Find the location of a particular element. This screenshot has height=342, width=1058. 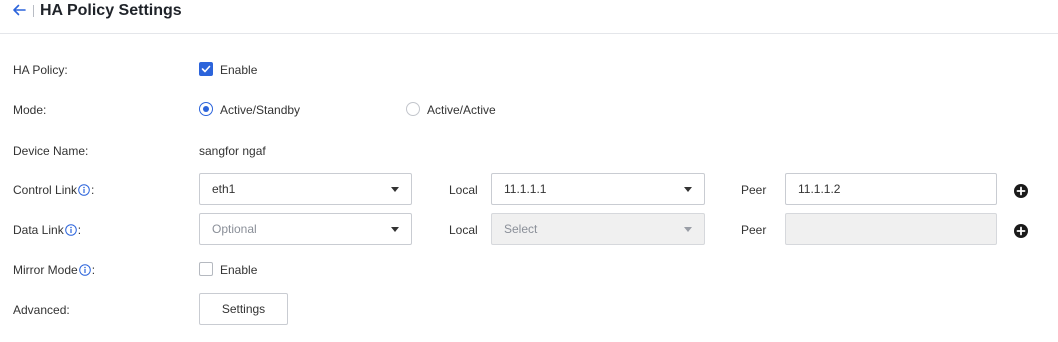

control-link-peer-field is located at coordinates (891, 189).